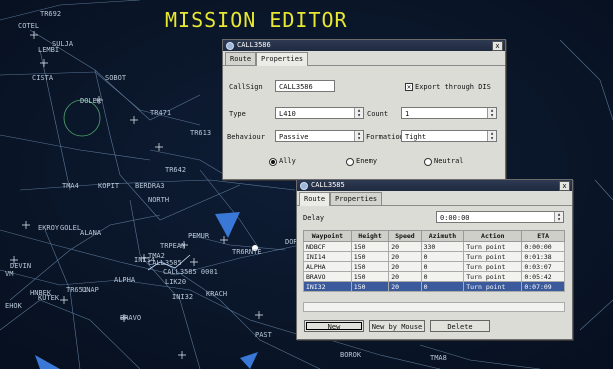  I want to click on map-label: TRPEAN, so click(172, 246).